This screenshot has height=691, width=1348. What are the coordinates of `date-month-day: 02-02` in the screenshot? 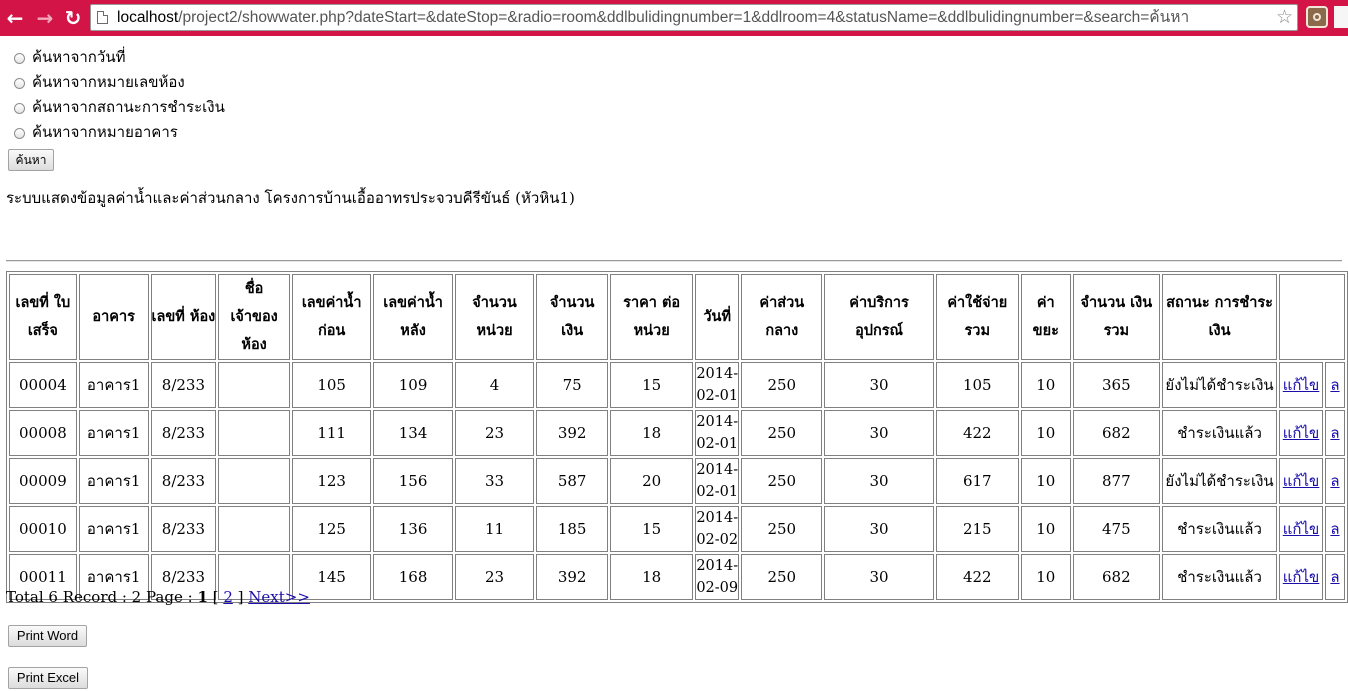 It's located at (717, 540).